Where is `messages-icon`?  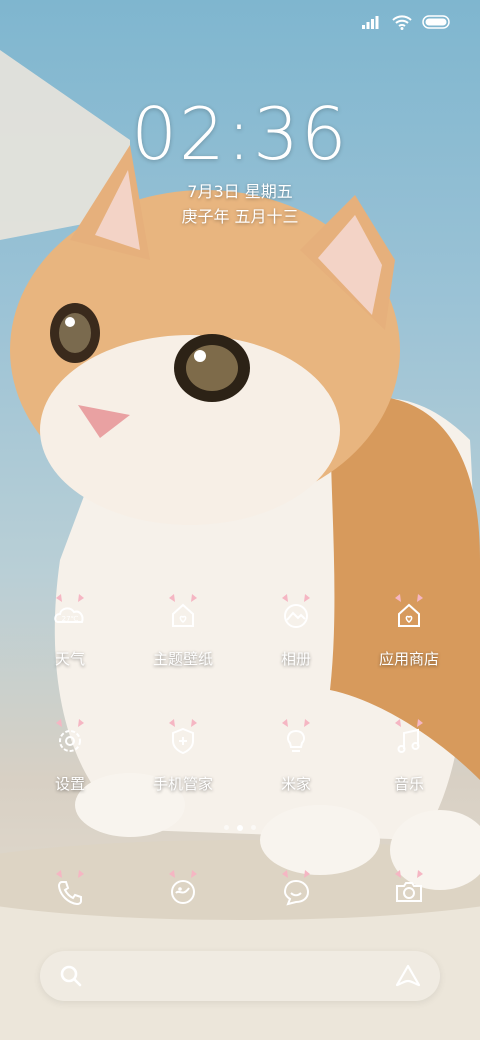 messages-icon is located at coordinates (296, 888).